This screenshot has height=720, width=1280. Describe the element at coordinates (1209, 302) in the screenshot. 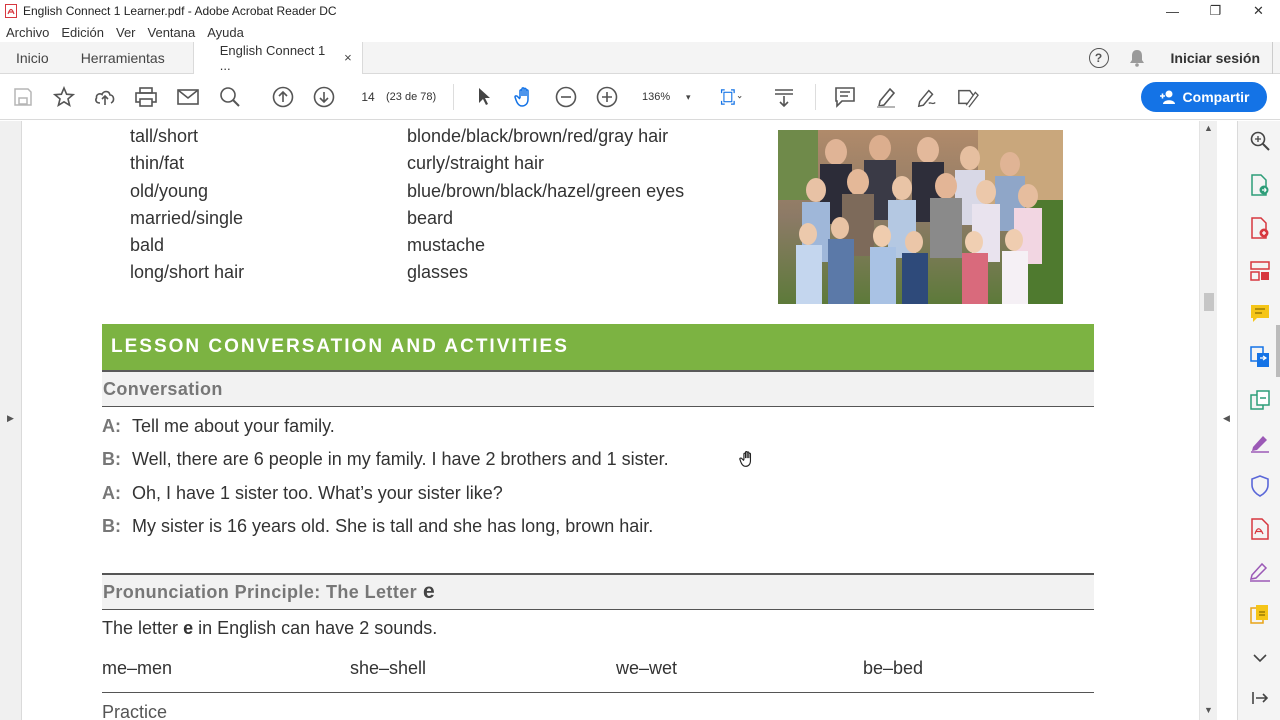

I see `scrollbar-thumb` at that location.